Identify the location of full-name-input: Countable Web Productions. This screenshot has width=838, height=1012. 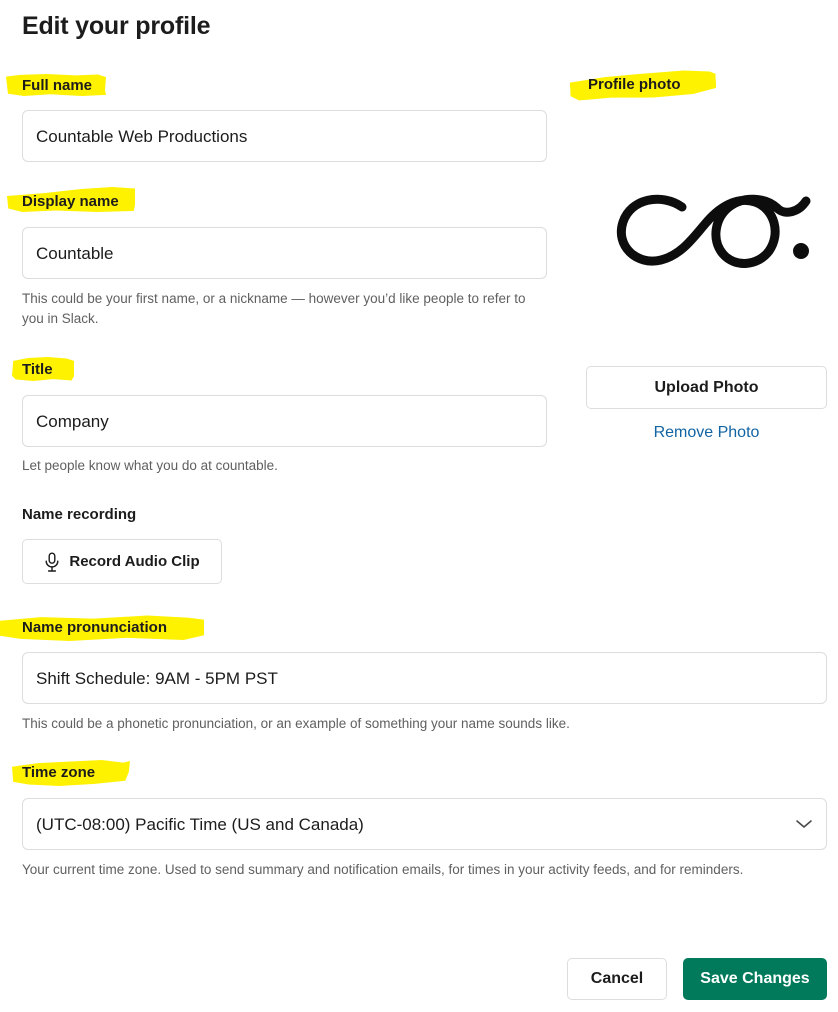
(284, 136).